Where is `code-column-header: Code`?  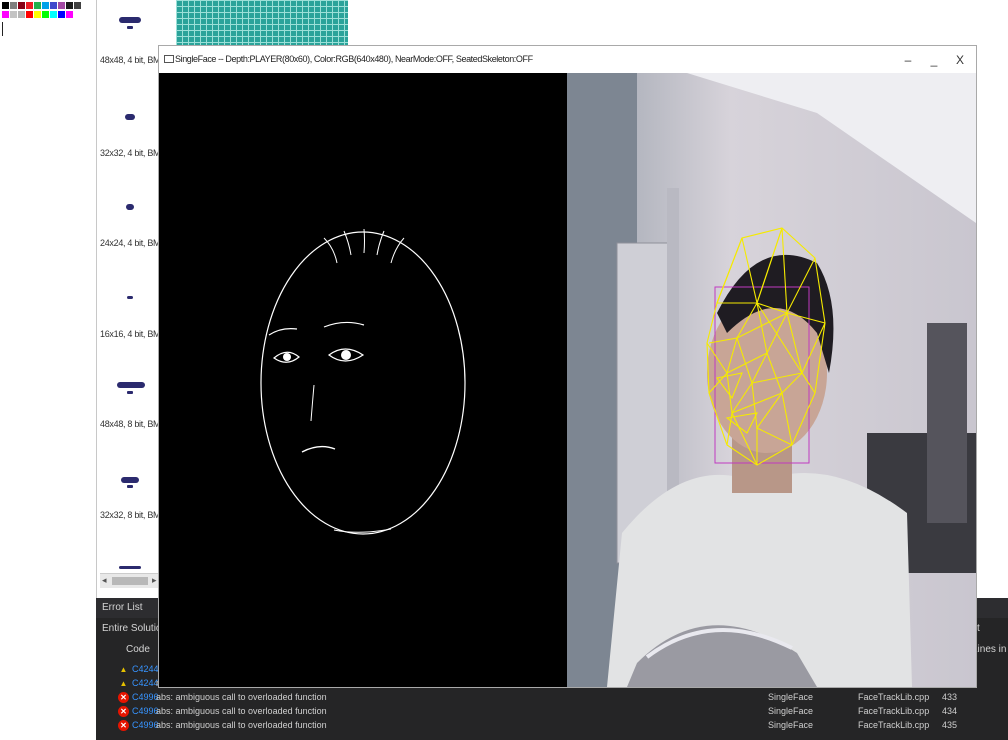 code-column-header: Code is located at coordinates (138, 649).